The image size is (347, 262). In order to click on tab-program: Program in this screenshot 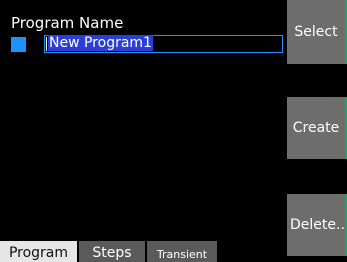, I will do `click(38, 251)`.